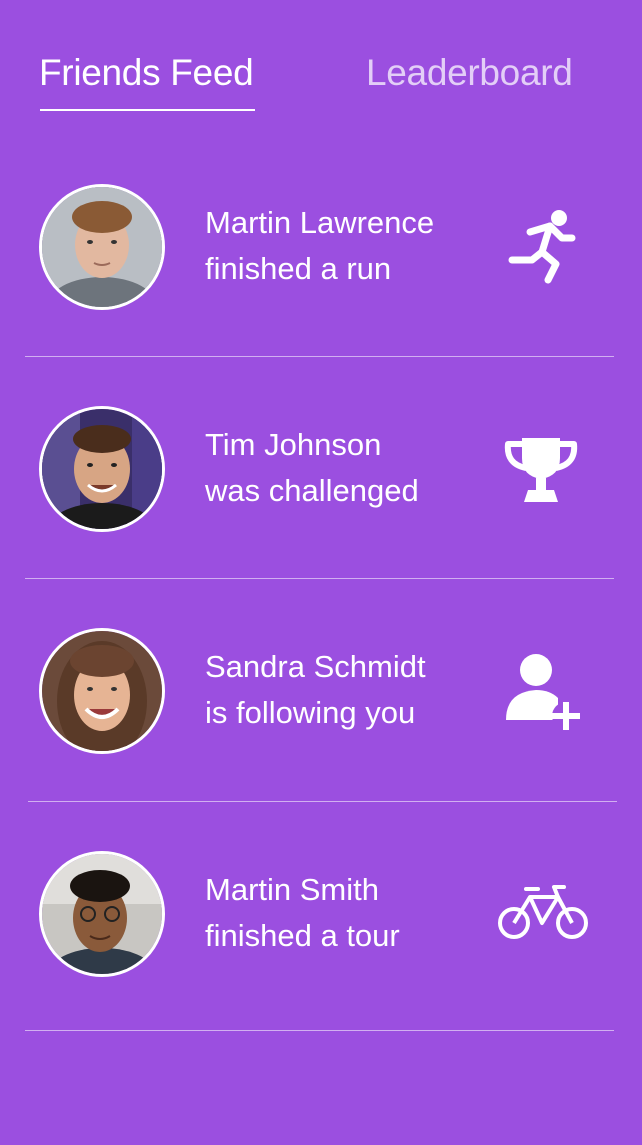  I want to click on tab-bar: Friends Feed Leaderboard, so click(321, 60).